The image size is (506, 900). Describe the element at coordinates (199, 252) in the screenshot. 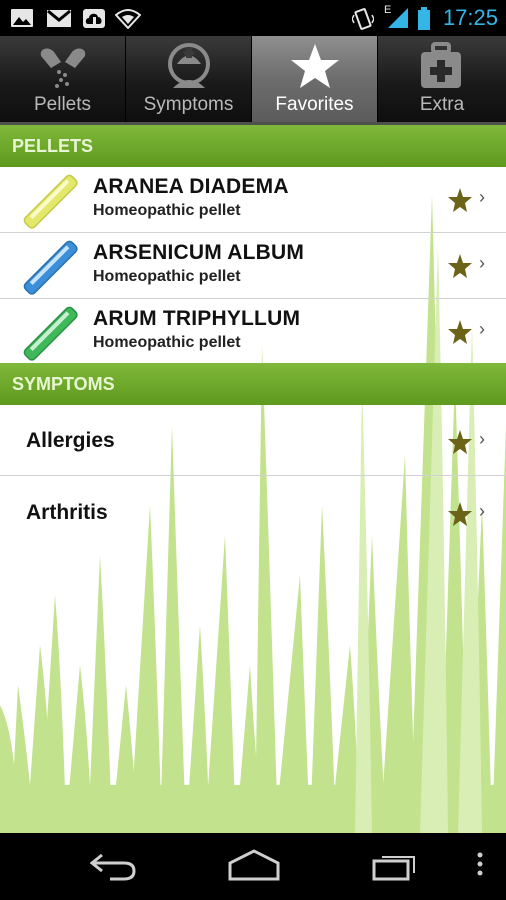

I see `pellet-name: ARSENICUM ALBUM` at that location.